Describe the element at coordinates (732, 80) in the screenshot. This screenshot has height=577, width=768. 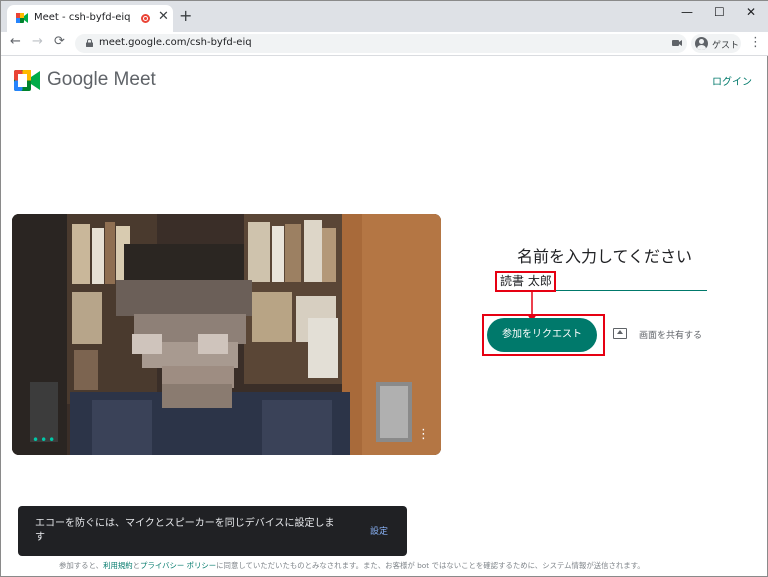
I see `login-link: ログイン` at that location.